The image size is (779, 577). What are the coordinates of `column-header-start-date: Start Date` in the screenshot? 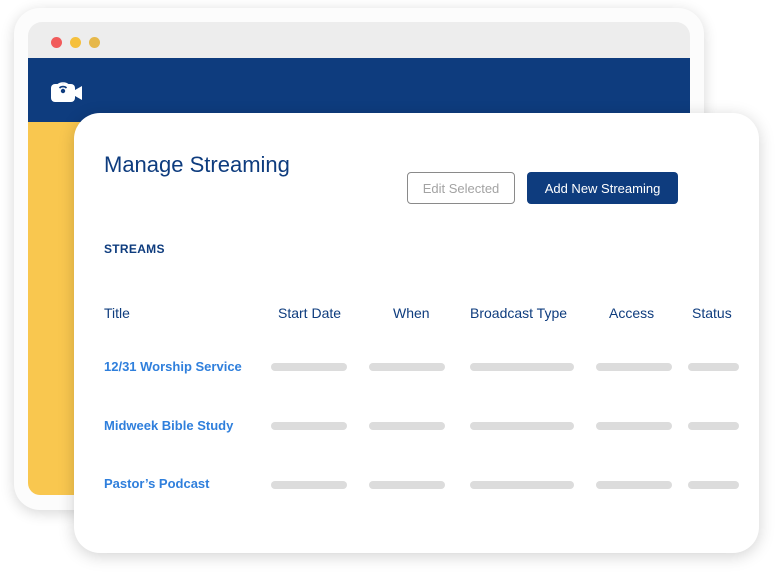 It's located at (309, 313).